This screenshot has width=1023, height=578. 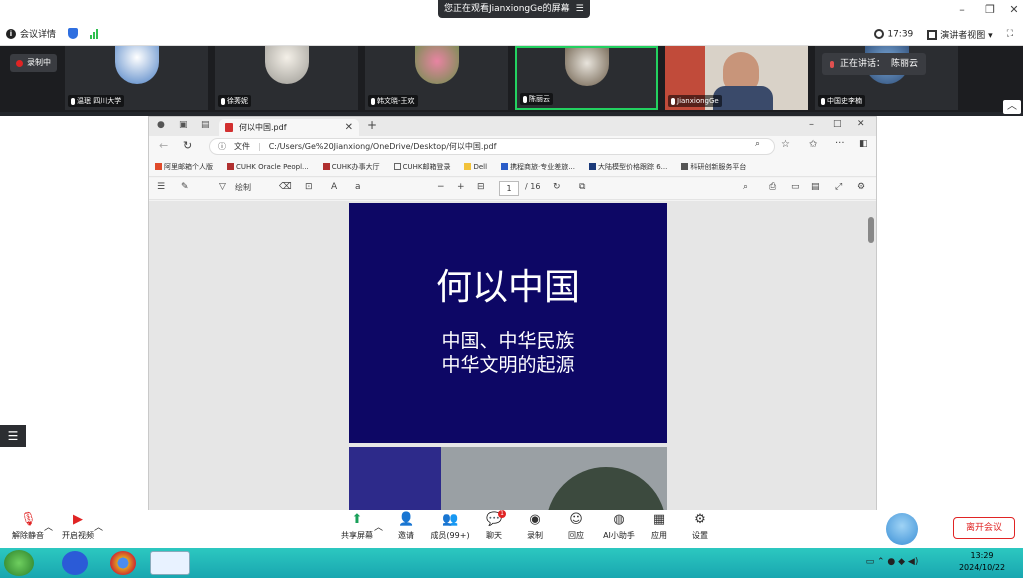 I want to click on reactions-button: ☺ 回应, so click(x=576, y=526).